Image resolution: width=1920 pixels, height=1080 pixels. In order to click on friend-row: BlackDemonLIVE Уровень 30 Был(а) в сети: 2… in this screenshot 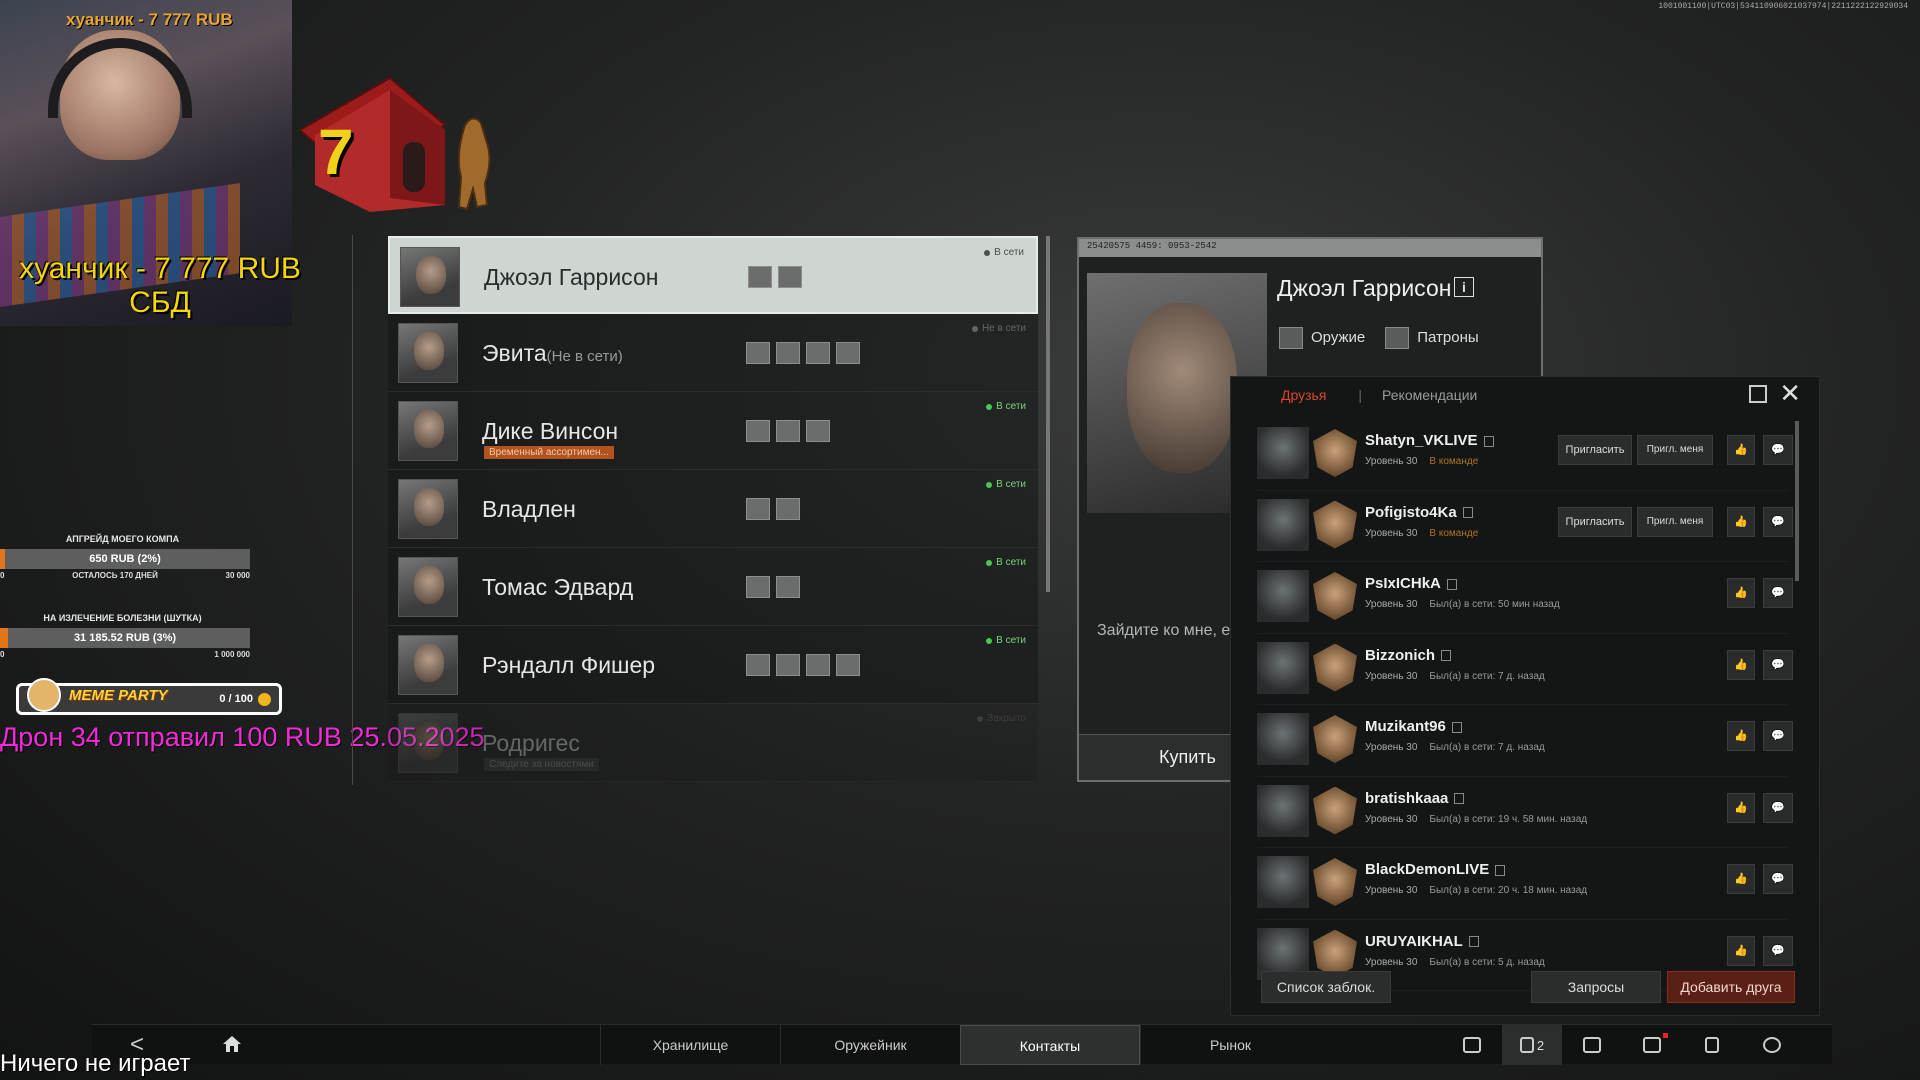, I will do `click(1525, 884)`.